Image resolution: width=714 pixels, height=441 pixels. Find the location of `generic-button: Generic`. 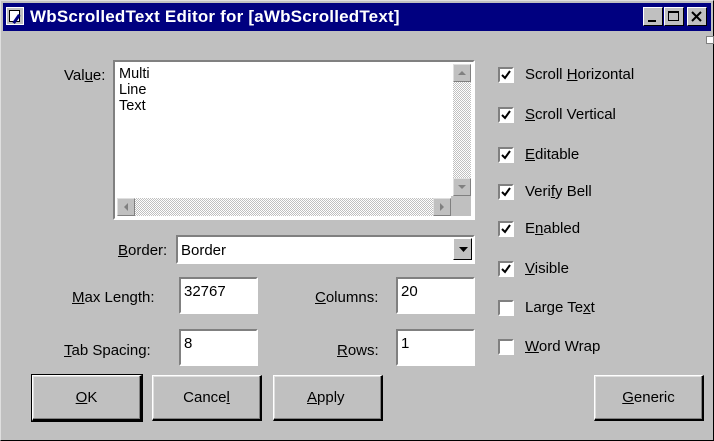

generic-button: Generic is located at coordinates (649, 398).